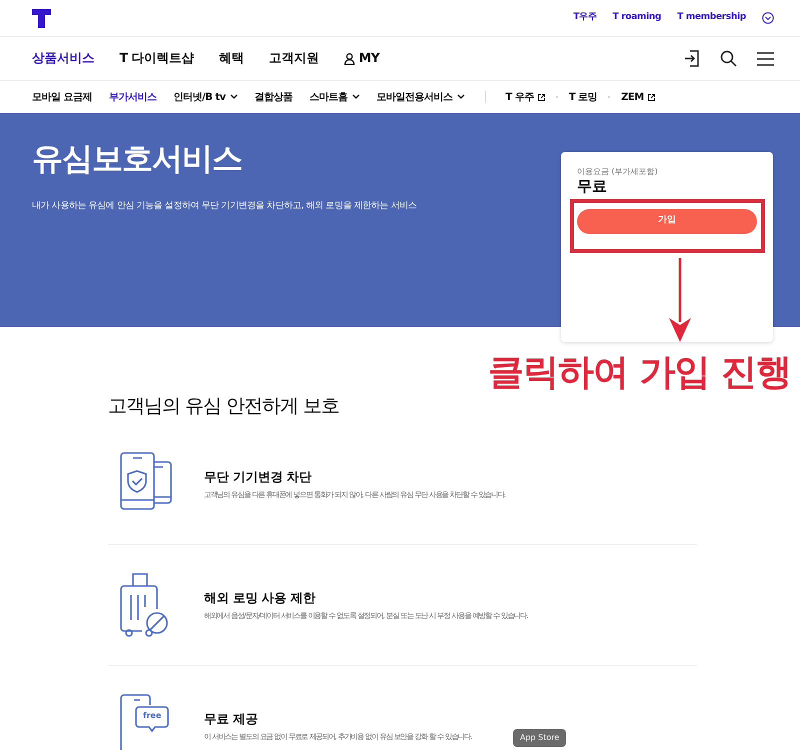  Describe the element at coordinates (539, 738) in the screenshot. I see `tooltip: App Store` at that location.